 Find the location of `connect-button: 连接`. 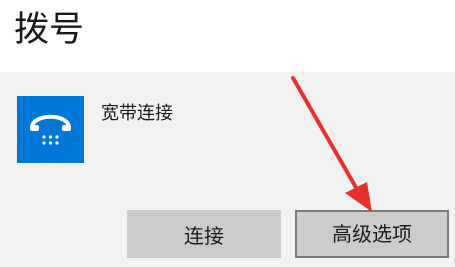

connect-button: 连接 is located at coordinates (204, 234).